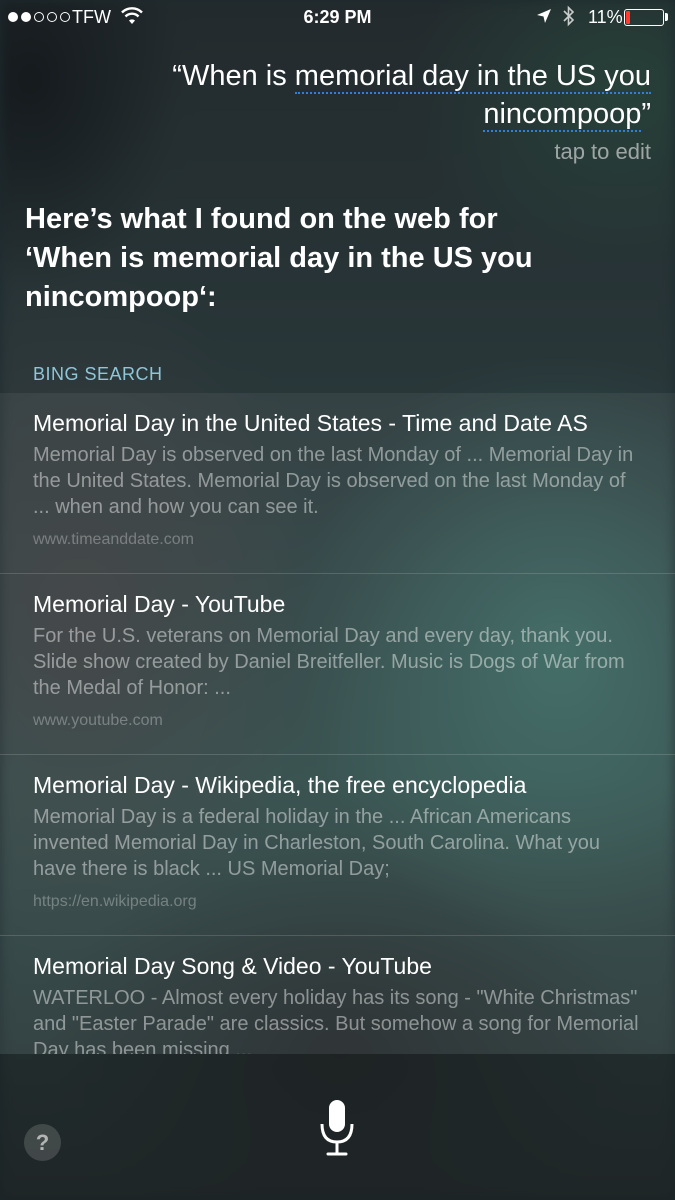 Image resolution: width=675 pixels, height=1200 pixels. Describe the element at coordinates (337, 966) in the screenshot. I see `result-title: Memorial Day Song & Video - YouTube` at that location.